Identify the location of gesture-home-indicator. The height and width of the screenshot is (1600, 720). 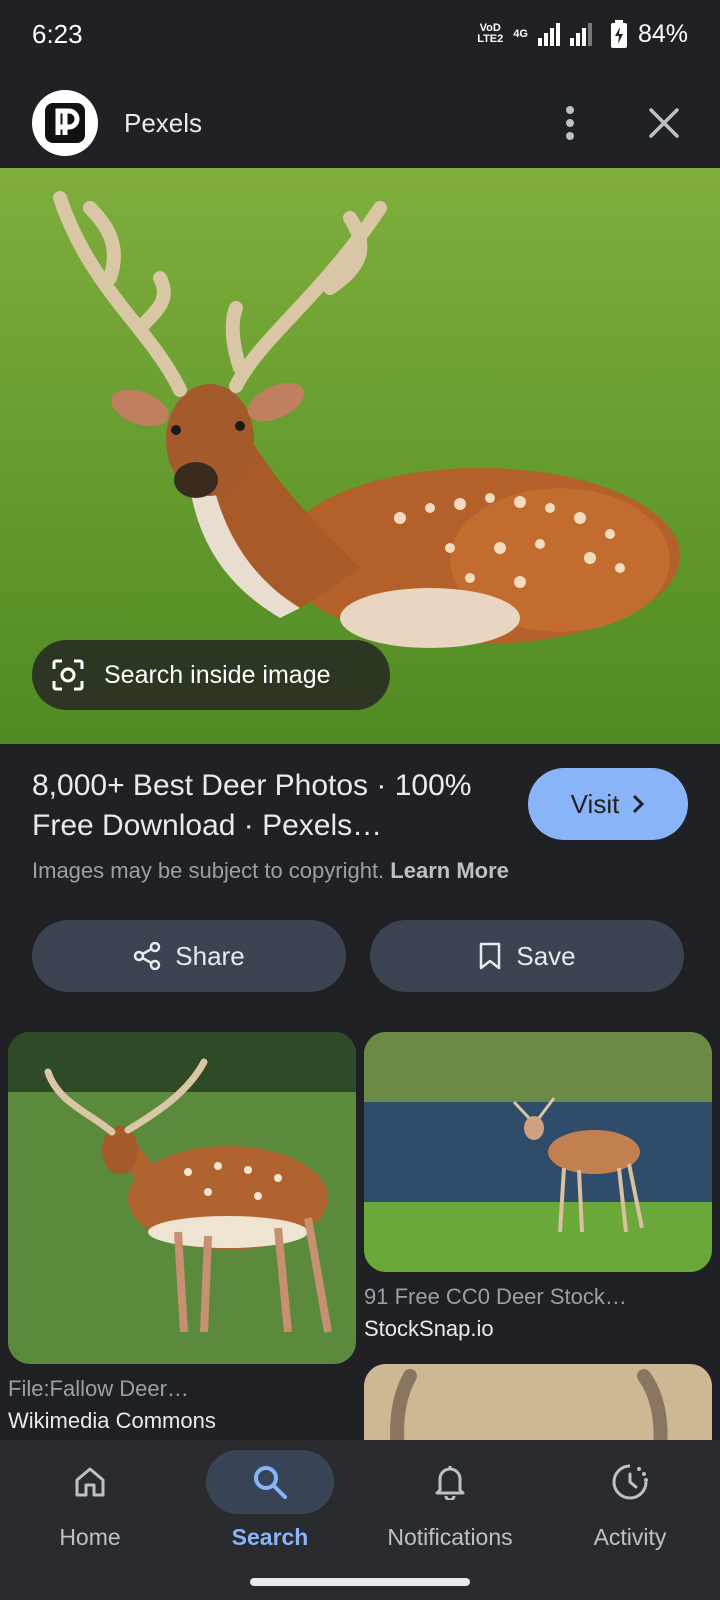
(360, 1582).